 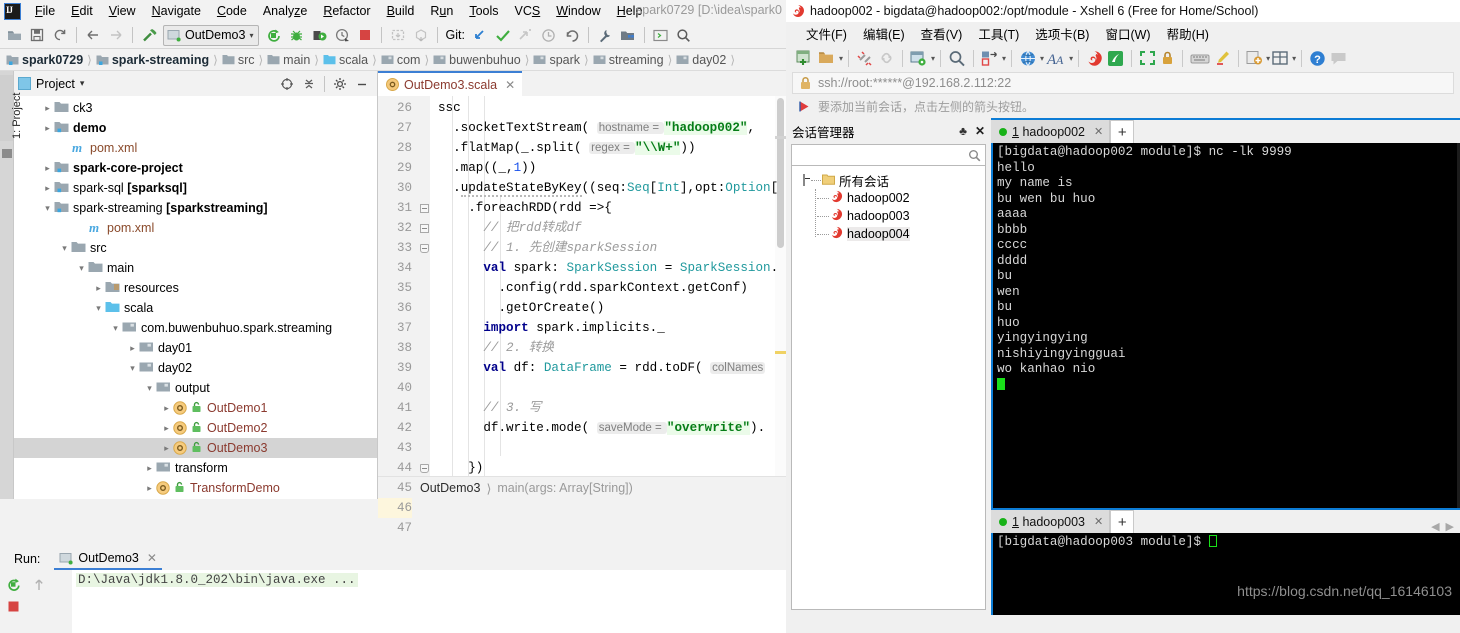 What do you see at coordinates (195, 208) in the screenshot?
I see `tree-row-spark-streaming-sparkstreaming-: ▾ spark-streaming [sparkstreaming]` at bounding box center [195, 208].